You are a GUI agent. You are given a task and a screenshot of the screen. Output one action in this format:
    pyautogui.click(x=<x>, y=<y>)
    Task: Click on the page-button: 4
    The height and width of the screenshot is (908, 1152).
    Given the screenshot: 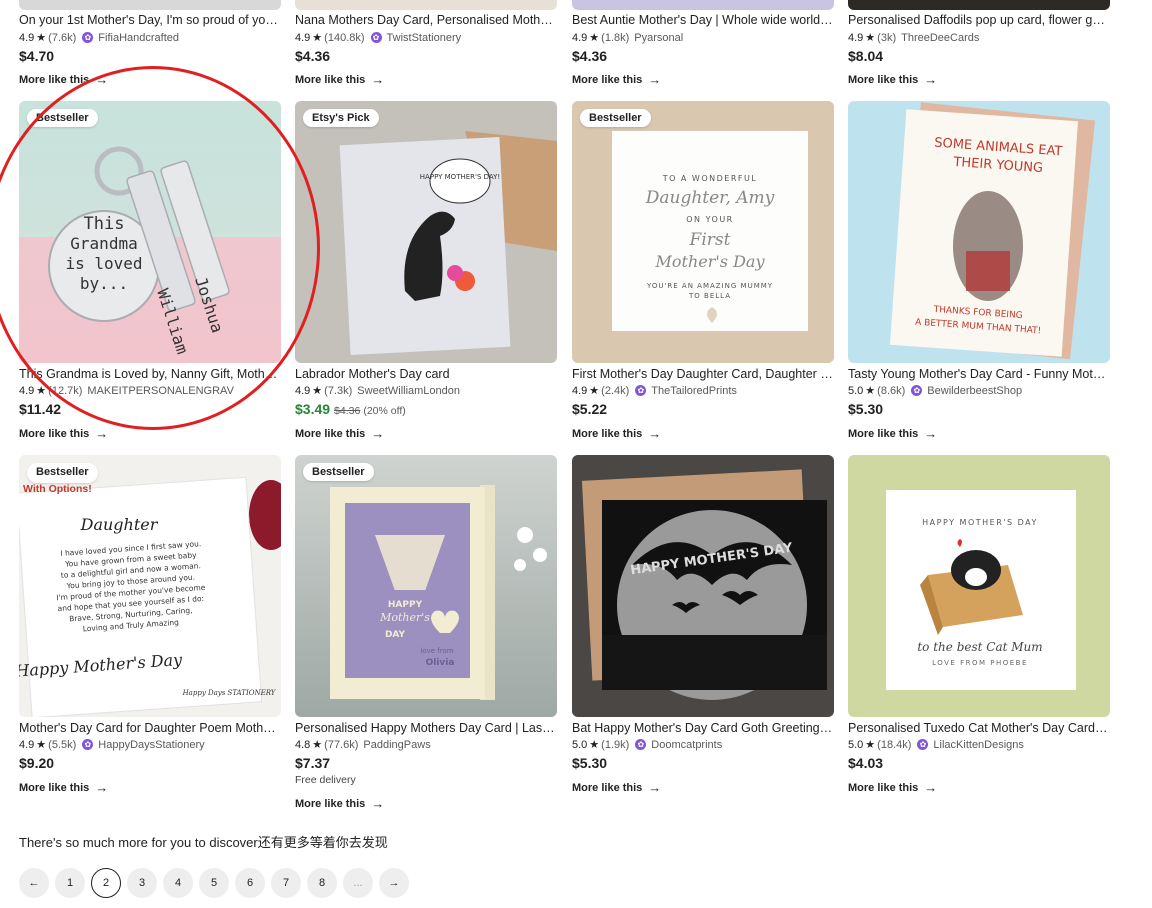 What is the action you would take?
    pyautogui.click(x=178, y=883)
    